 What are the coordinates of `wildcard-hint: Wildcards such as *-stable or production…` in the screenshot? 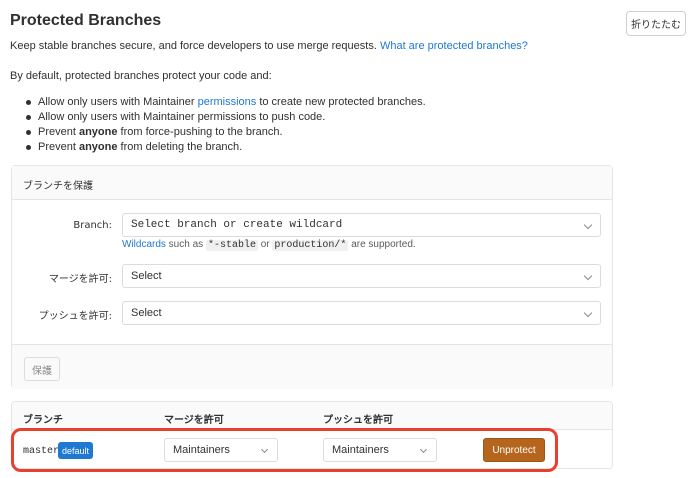 It's located at (269, 245).